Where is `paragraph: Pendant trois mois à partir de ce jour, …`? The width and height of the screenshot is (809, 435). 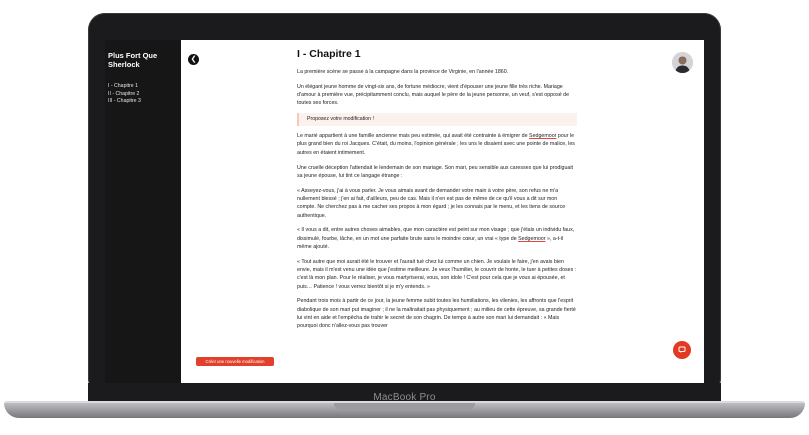
paragraph: Pendant trois mois à partir de ce jour, … is located at coordinates (436, 314).